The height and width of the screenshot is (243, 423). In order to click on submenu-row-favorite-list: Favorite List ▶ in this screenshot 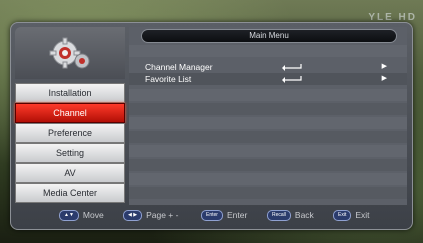, I will do `click(268, 79)`.